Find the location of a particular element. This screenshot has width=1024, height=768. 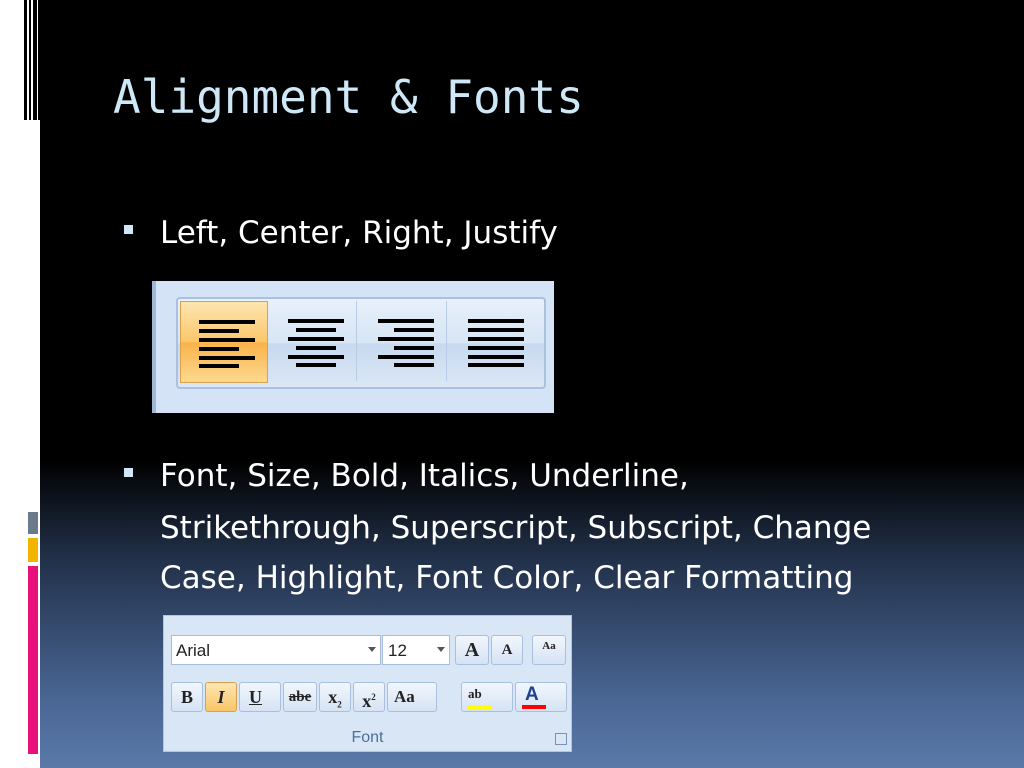

alignment-toolbar is located at coordinates (353, 347).